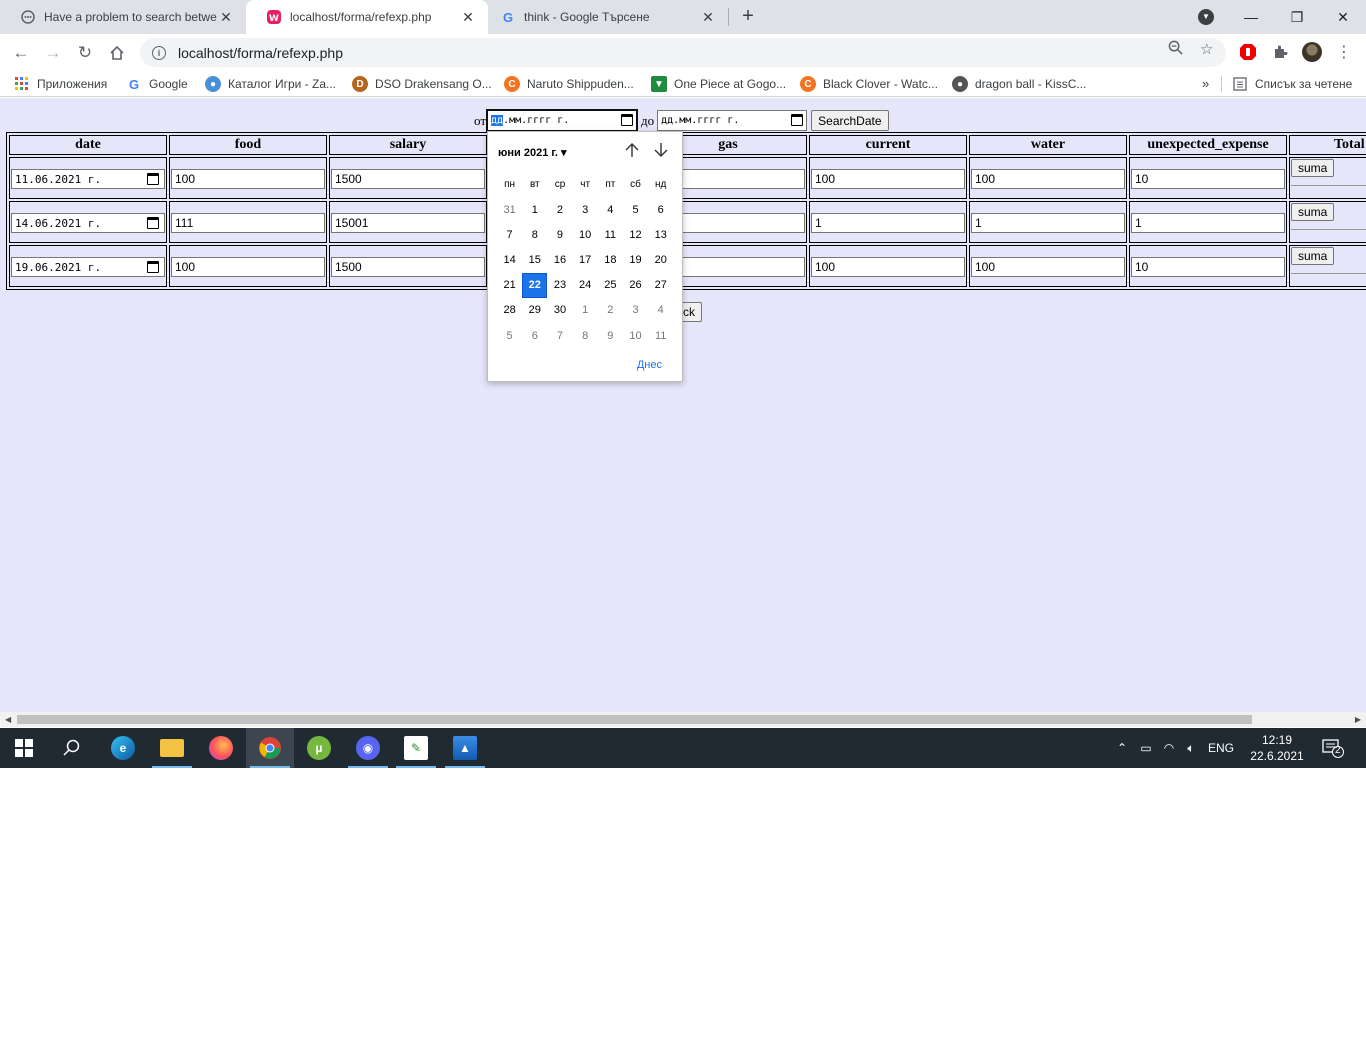  What do you see at coordinates (1251, 17) in the screenshot?
I see `minimize-icon: —` at bounding box center [1251, 17].